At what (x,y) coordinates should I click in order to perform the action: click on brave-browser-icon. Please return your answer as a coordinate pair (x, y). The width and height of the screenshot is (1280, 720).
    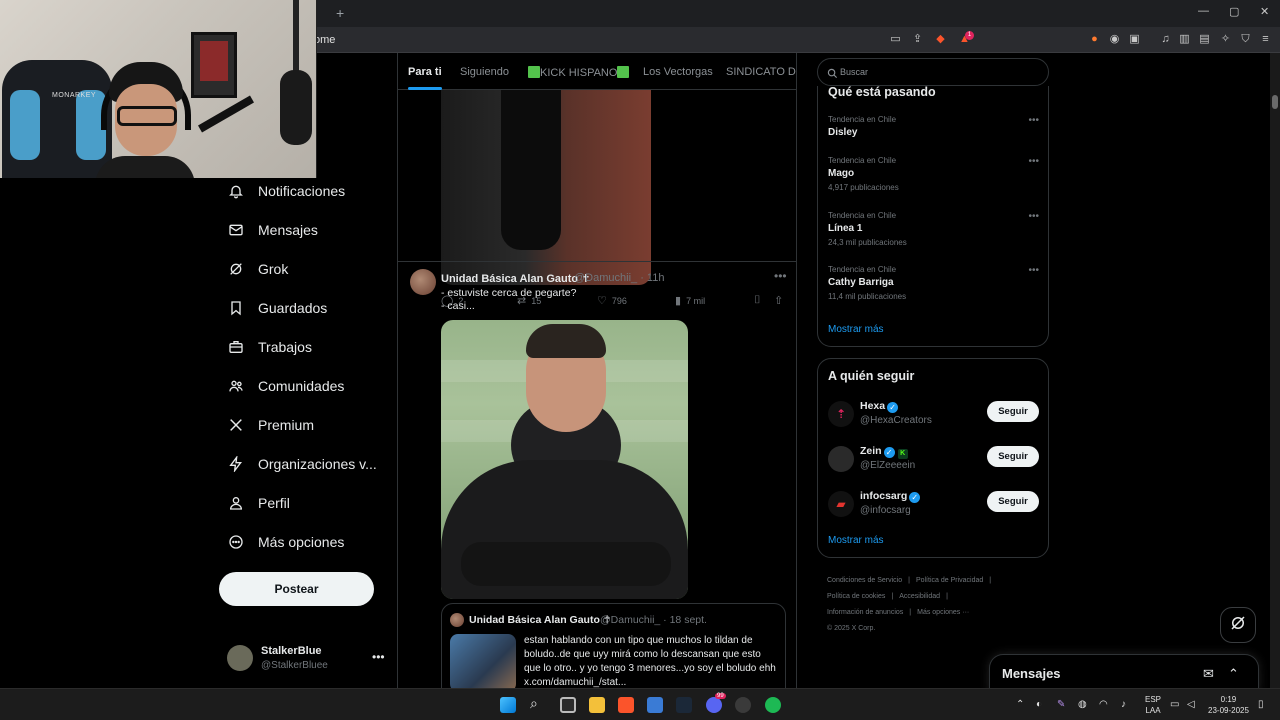
    Looking at the image, I should click on (626, 705).